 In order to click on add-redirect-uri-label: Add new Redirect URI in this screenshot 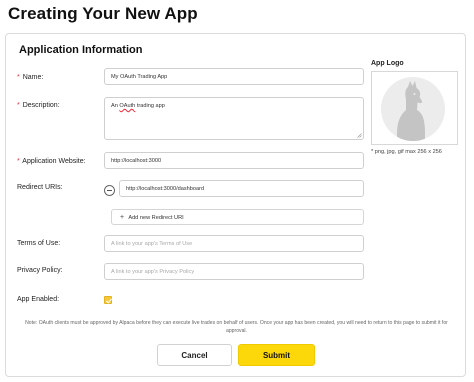, I will do `click(156, 218)`.